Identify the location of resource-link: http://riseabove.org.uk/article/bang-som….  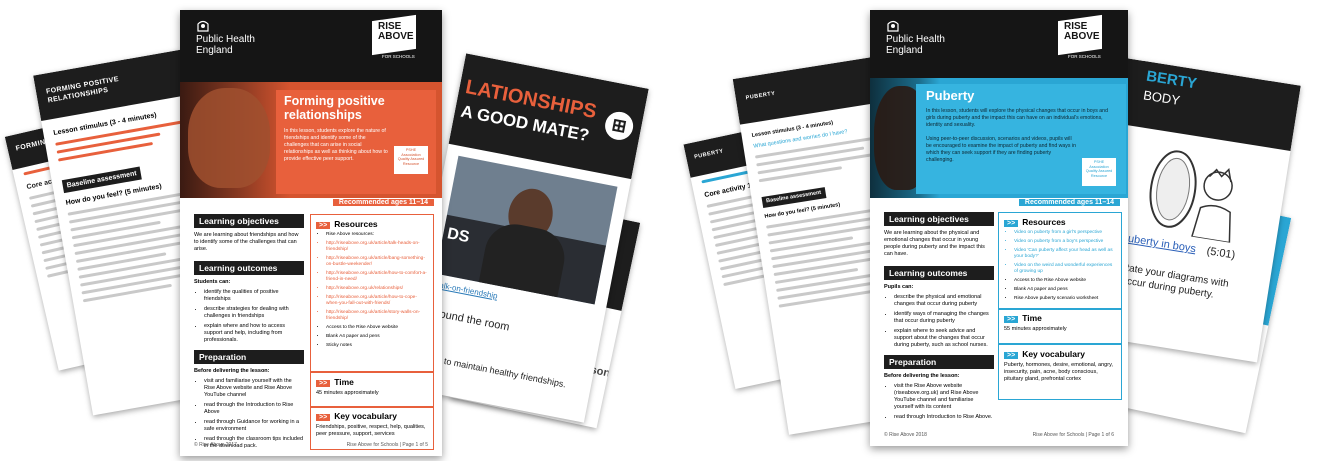
(377, 262).